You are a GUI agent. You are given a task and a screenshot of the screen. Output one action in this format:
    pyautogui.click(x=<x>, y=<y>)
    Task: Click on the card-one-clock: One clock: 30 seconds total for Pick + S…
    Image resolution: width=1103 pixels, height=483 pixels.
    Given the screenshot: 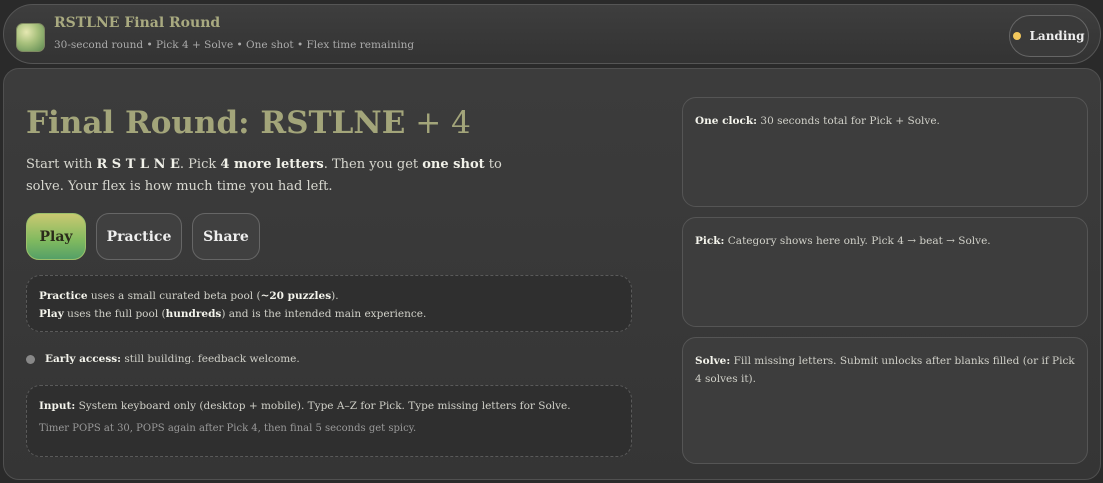 What is the action you would take?
    pyautogui.click(x=885, y=152)
    